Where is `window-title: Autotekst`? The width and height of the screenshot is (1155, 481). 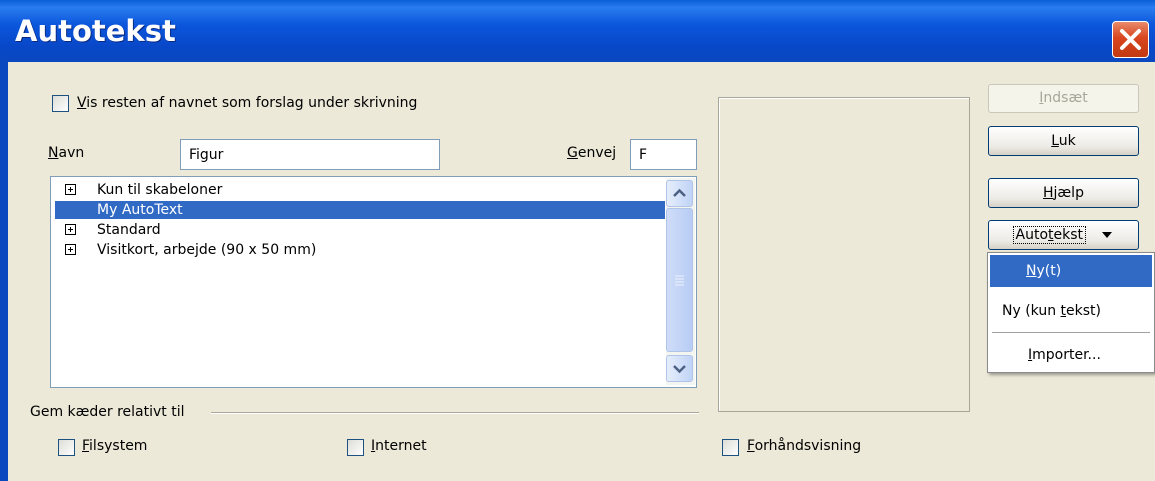
window-title: Autotekst is located at coordinates (95, 31).